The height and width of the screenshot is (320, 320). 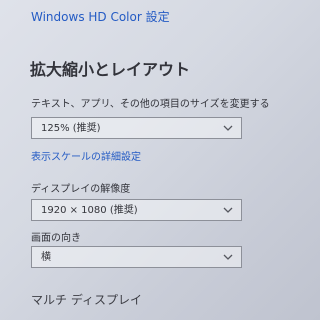 I want to click on top-cut-line, so click(x=51, y=2).